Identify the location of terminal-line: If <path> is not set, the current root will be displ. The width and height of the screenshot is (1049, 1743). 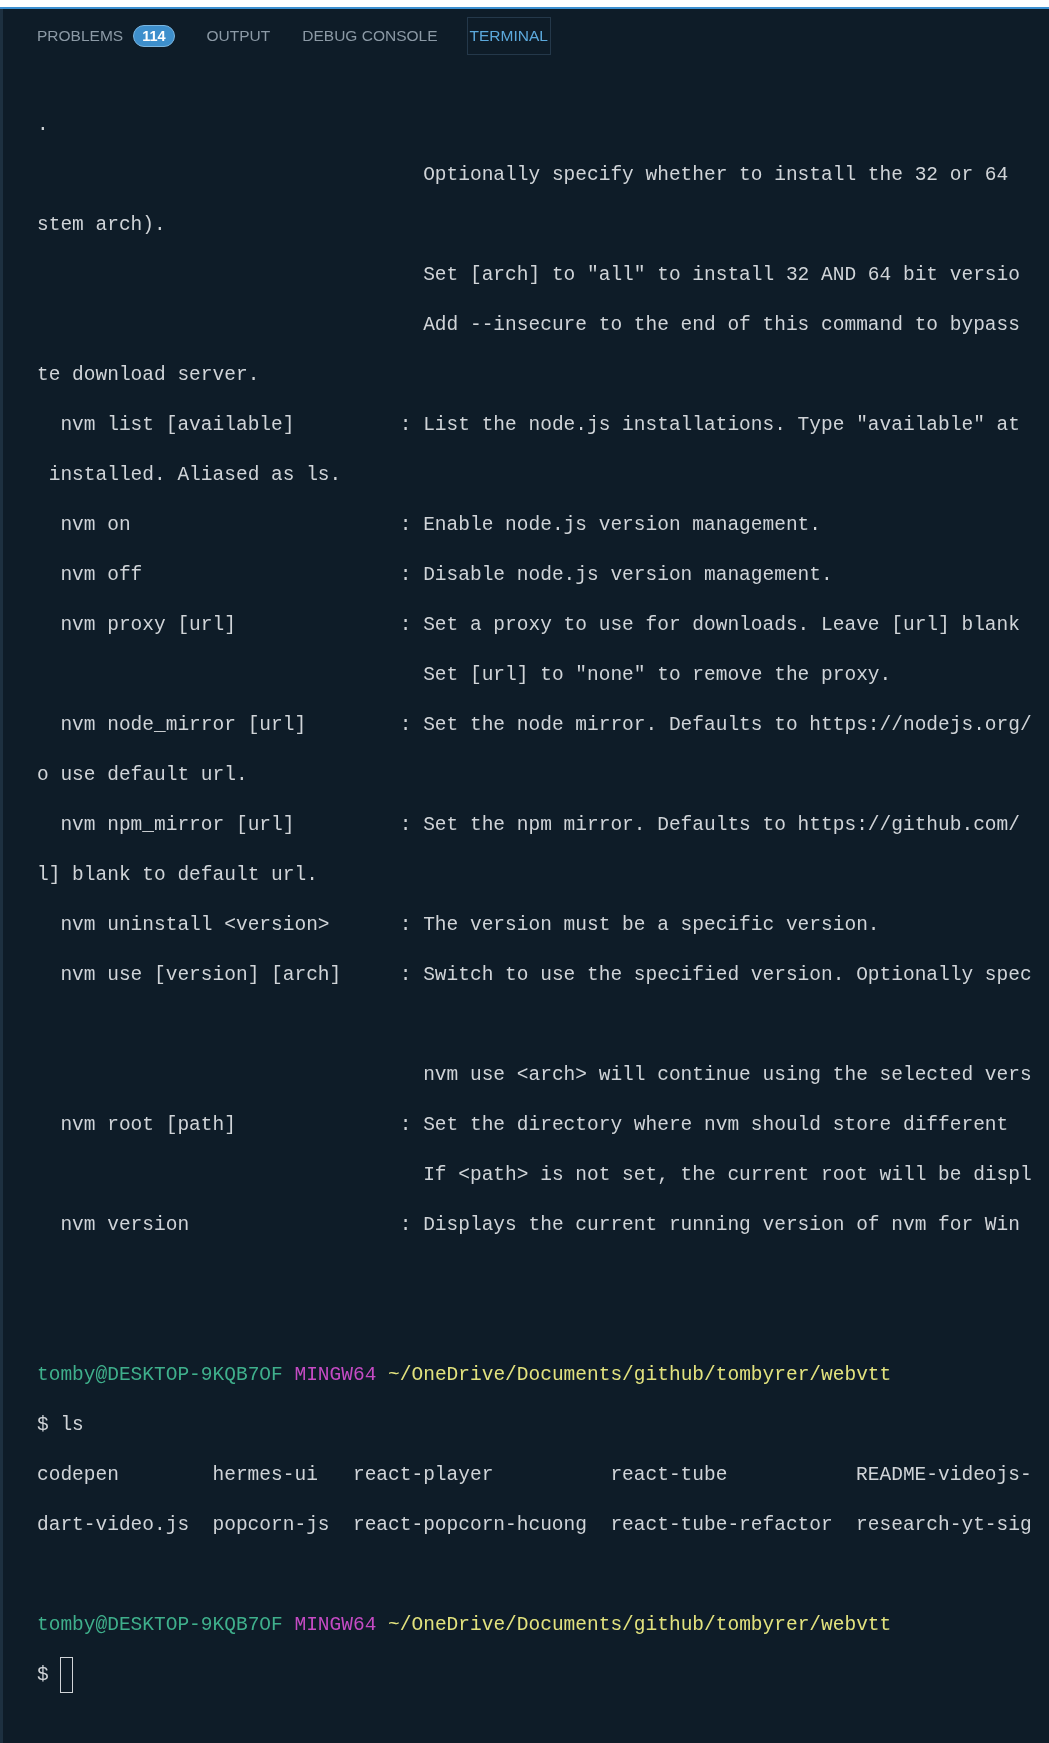
(727, 1175).